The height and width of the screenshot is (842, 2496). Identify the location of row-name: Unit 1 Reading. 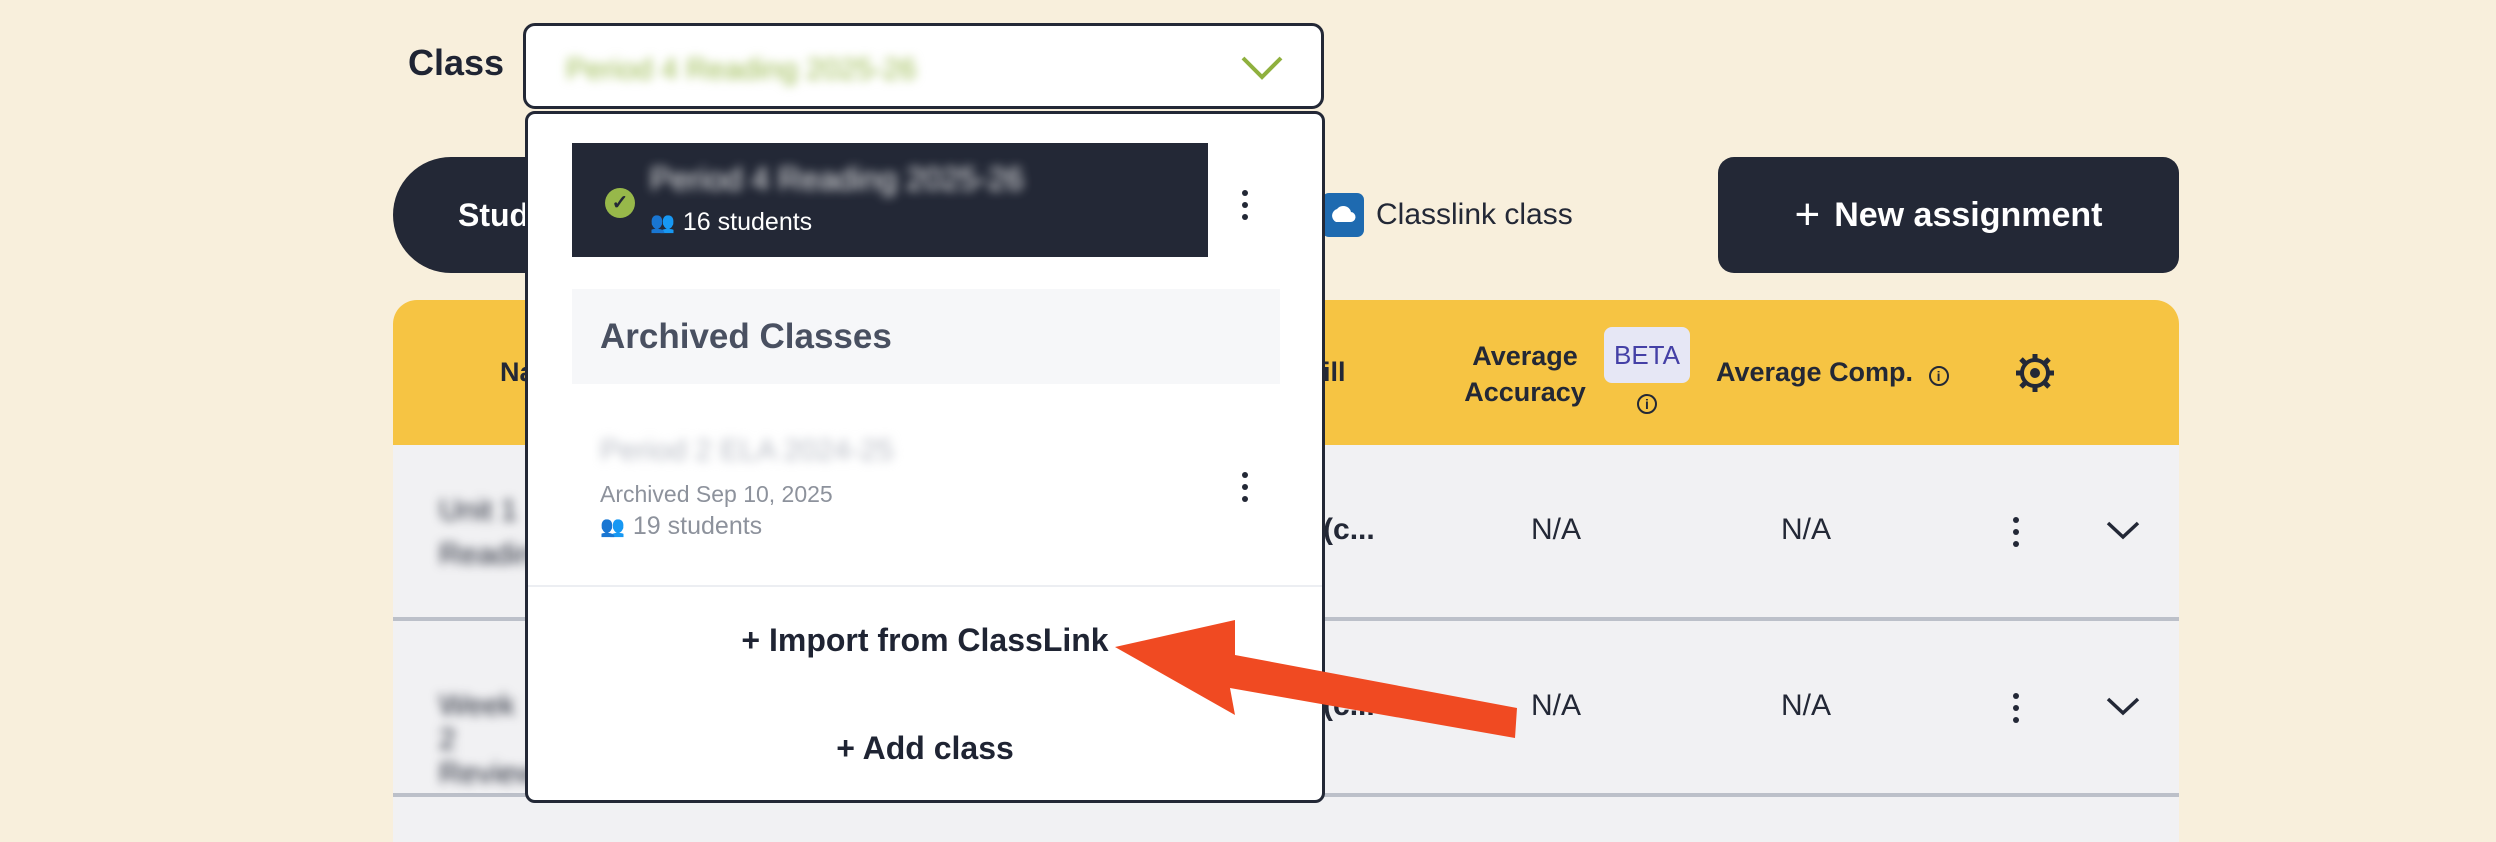
(495, 532).